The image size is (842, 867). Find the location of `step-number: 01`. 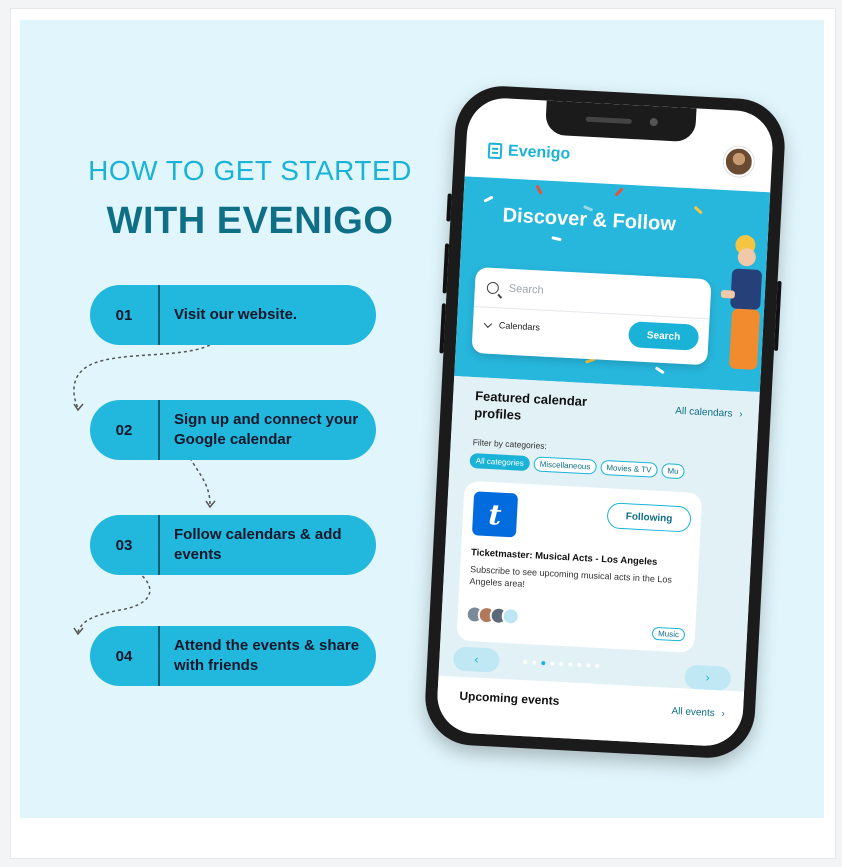

step-number: 01 is located at coordinates (124, 315).